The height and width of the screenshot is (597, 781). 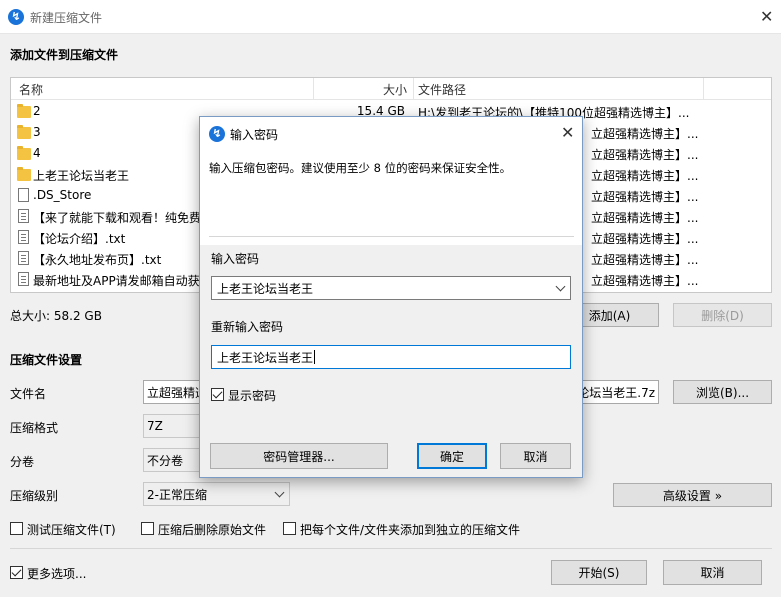 I want to click on window-close-icon: ✕, so click(x=766, y=17).